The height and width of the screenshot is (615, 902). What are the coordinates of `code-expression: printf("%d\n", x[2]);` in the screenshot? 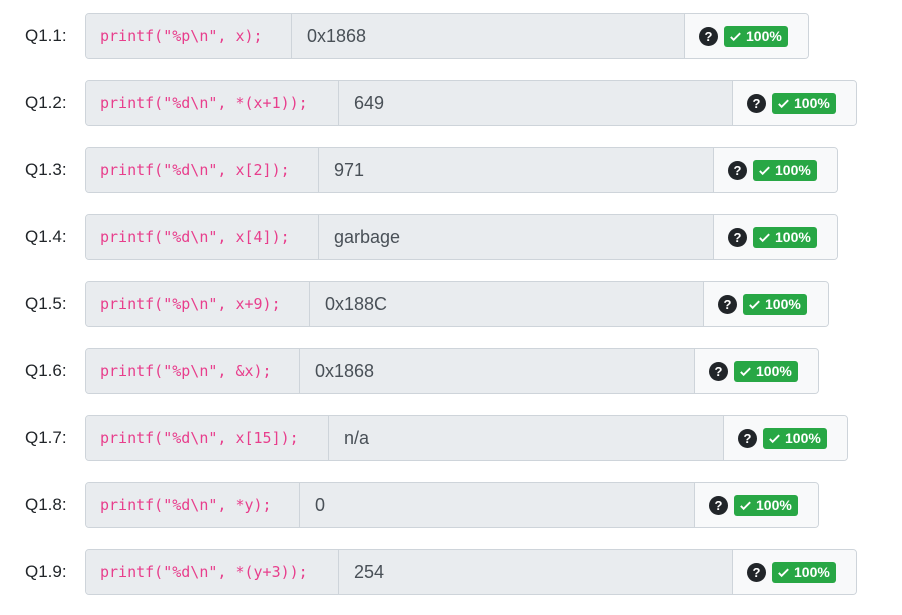 It's located at (202, 170).